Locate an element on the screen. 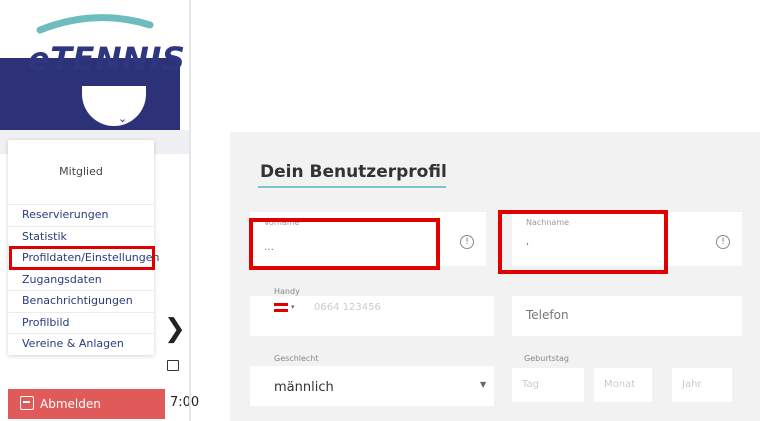 This screenshot has height=421, width=760. geburtstag-tag: Tag is located at coordinates (548, 385).